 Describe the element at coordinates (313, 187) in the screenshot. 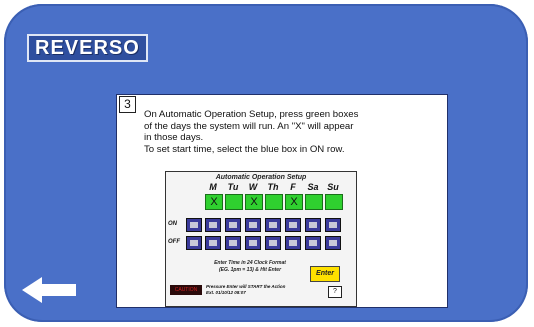

I see `day-label-sa: Sa` at that location.